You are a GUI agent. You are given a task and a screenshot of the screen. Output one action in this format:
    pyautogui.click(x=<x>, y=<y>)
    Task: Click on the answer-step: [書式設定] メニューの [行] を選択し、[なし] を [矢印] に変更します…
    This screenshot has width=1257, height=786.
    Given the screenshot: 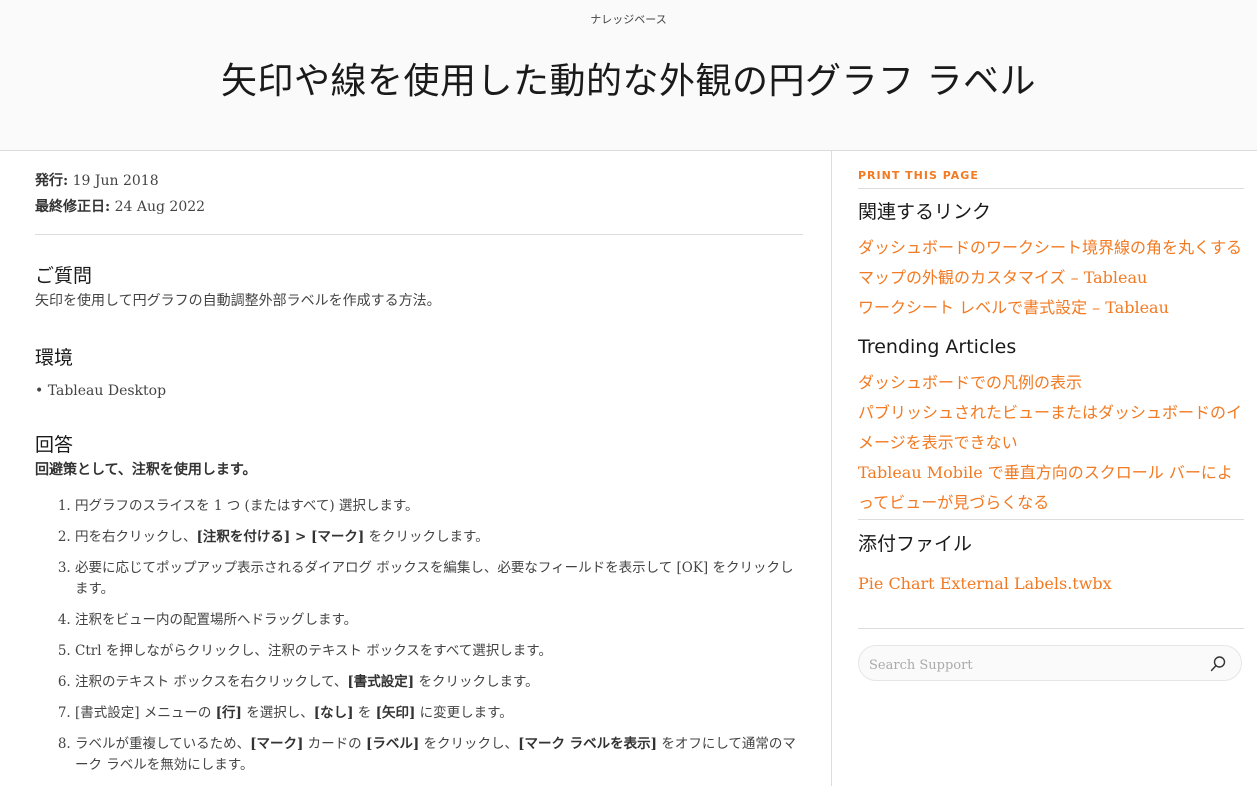 What is the action you would take?
    pyautogui.click(x=439, y=713)
    